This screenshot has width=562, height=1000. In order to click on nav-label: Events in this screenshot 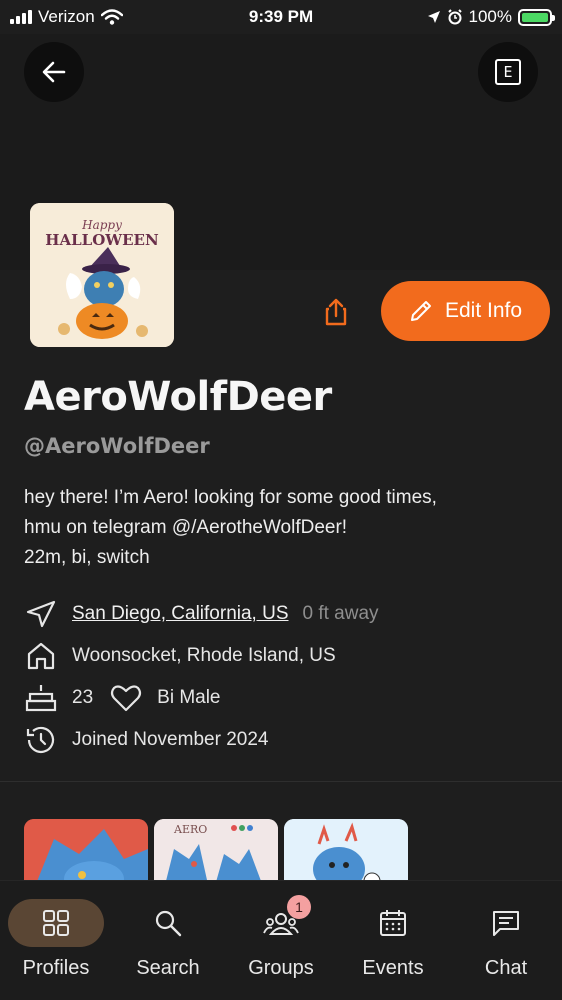, I will do `click(393, 968)`.